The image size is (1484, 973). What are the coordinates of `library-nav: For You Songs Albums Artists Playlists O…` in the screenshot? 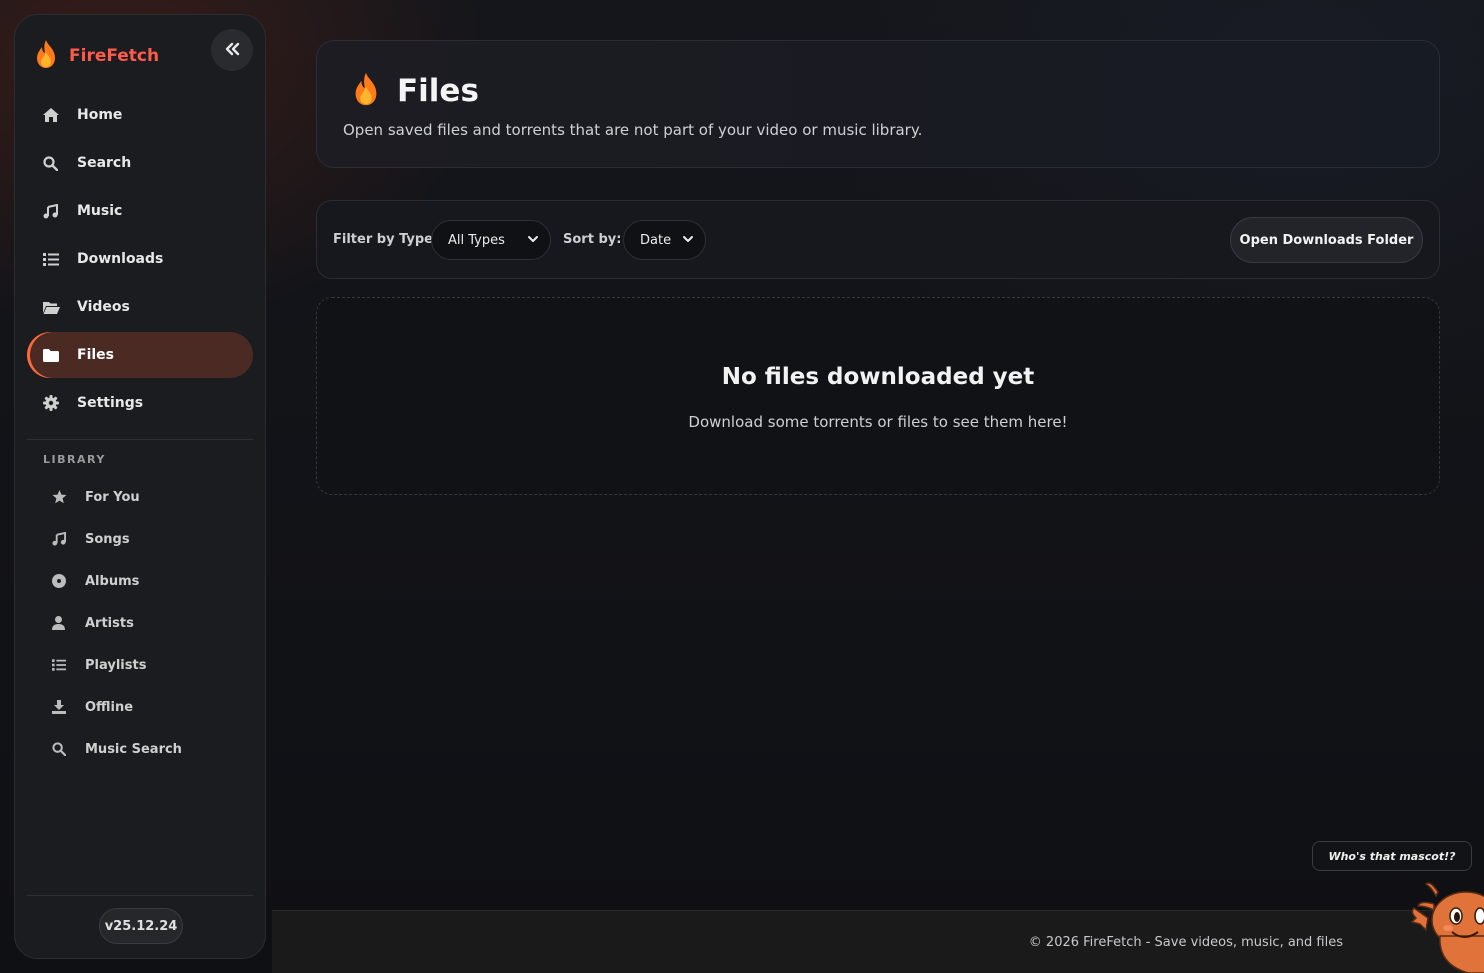 It's located at (146, 623).